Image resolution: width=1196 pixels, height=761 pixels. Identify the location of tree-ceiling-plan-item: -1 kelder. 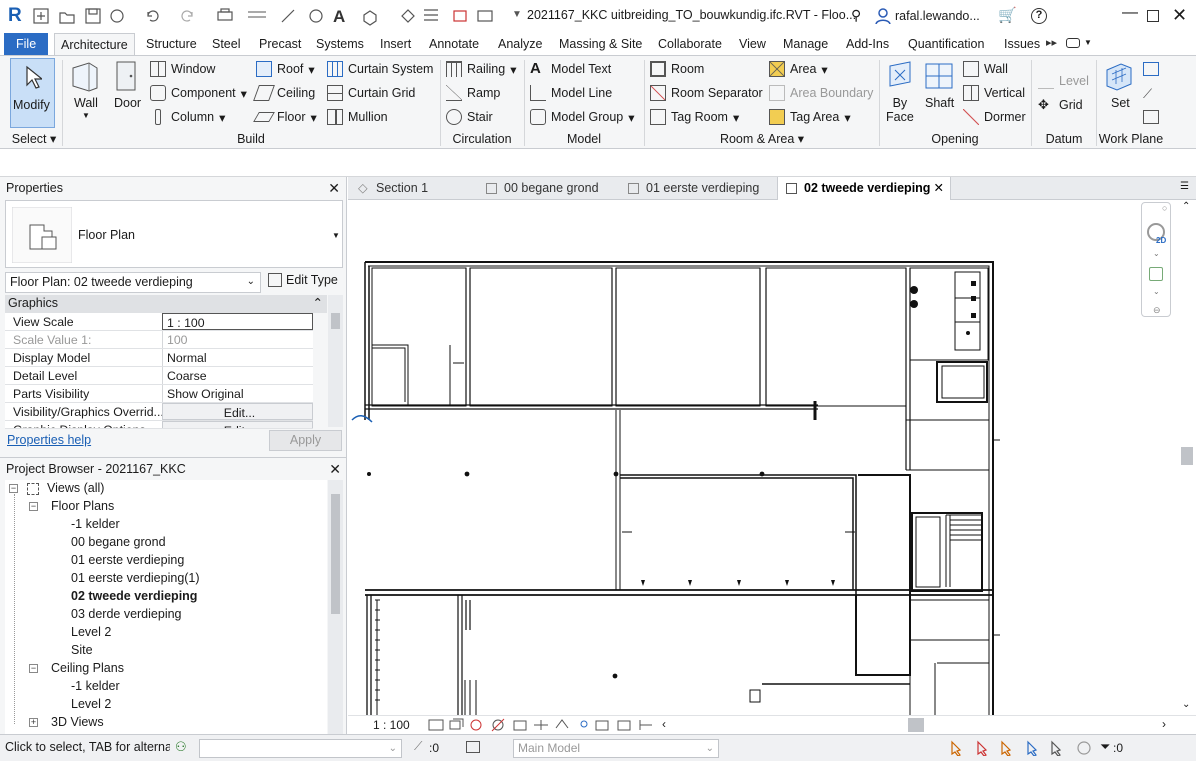
(166, 688).